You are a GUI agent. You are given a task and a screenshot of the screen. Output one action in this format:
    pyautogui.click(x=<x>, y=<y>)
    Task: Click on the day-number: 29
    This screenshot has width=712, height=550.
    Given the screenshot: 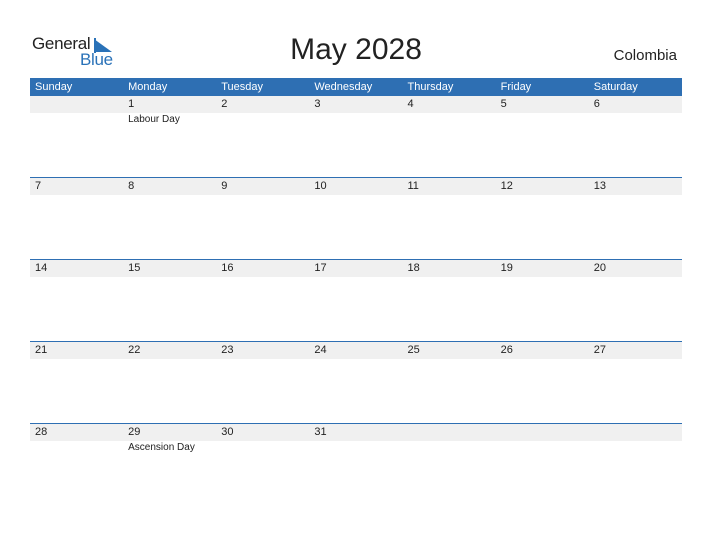 What is the action you would take?
    pyautogui.click(x=134, y=432)
    